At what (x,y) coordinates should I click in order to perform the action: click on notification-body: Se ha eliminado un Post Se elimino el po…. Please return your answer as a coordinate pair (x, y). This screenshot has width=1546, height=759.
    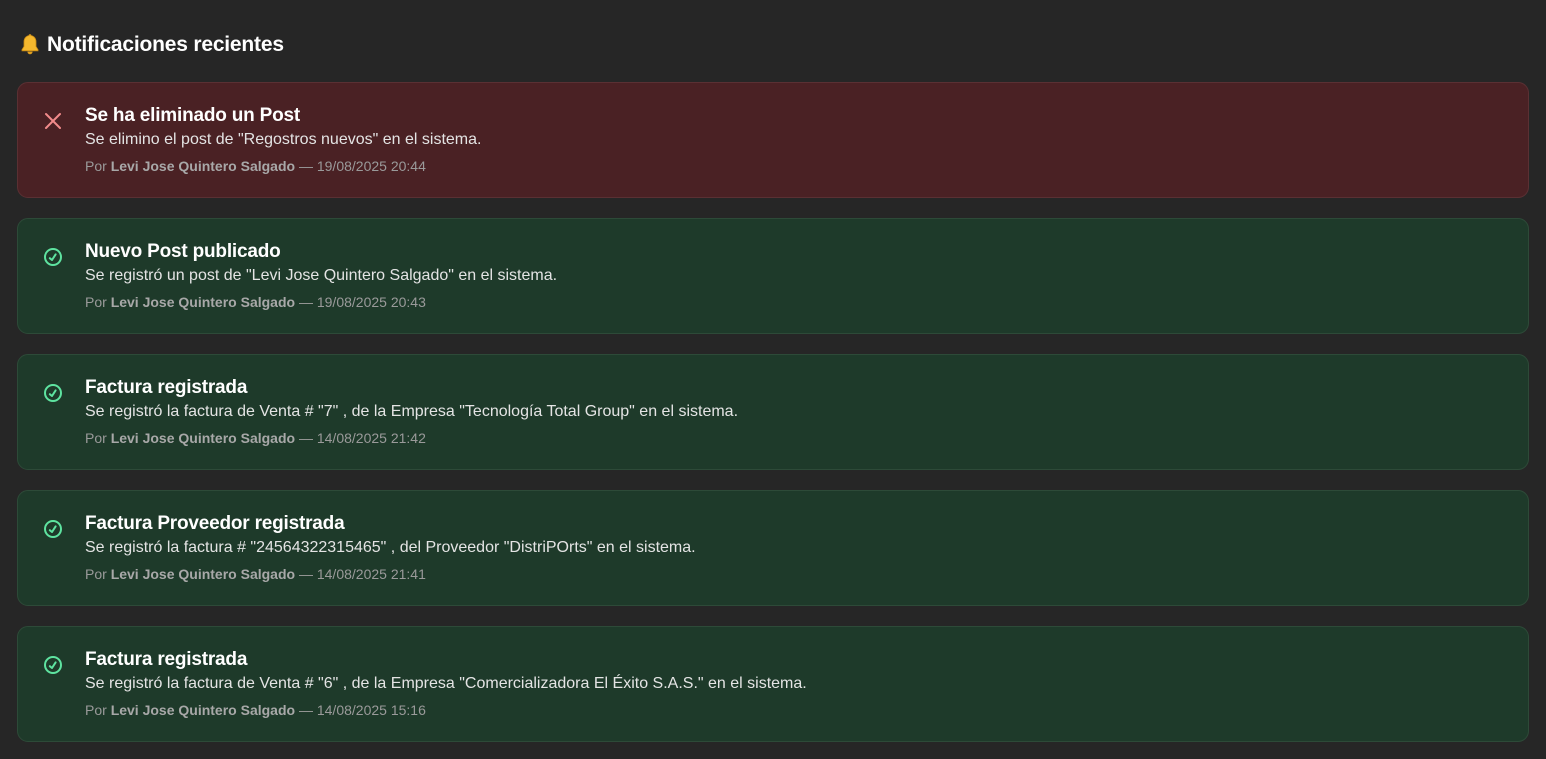
    Looking at the image, I should click on (796, 140).